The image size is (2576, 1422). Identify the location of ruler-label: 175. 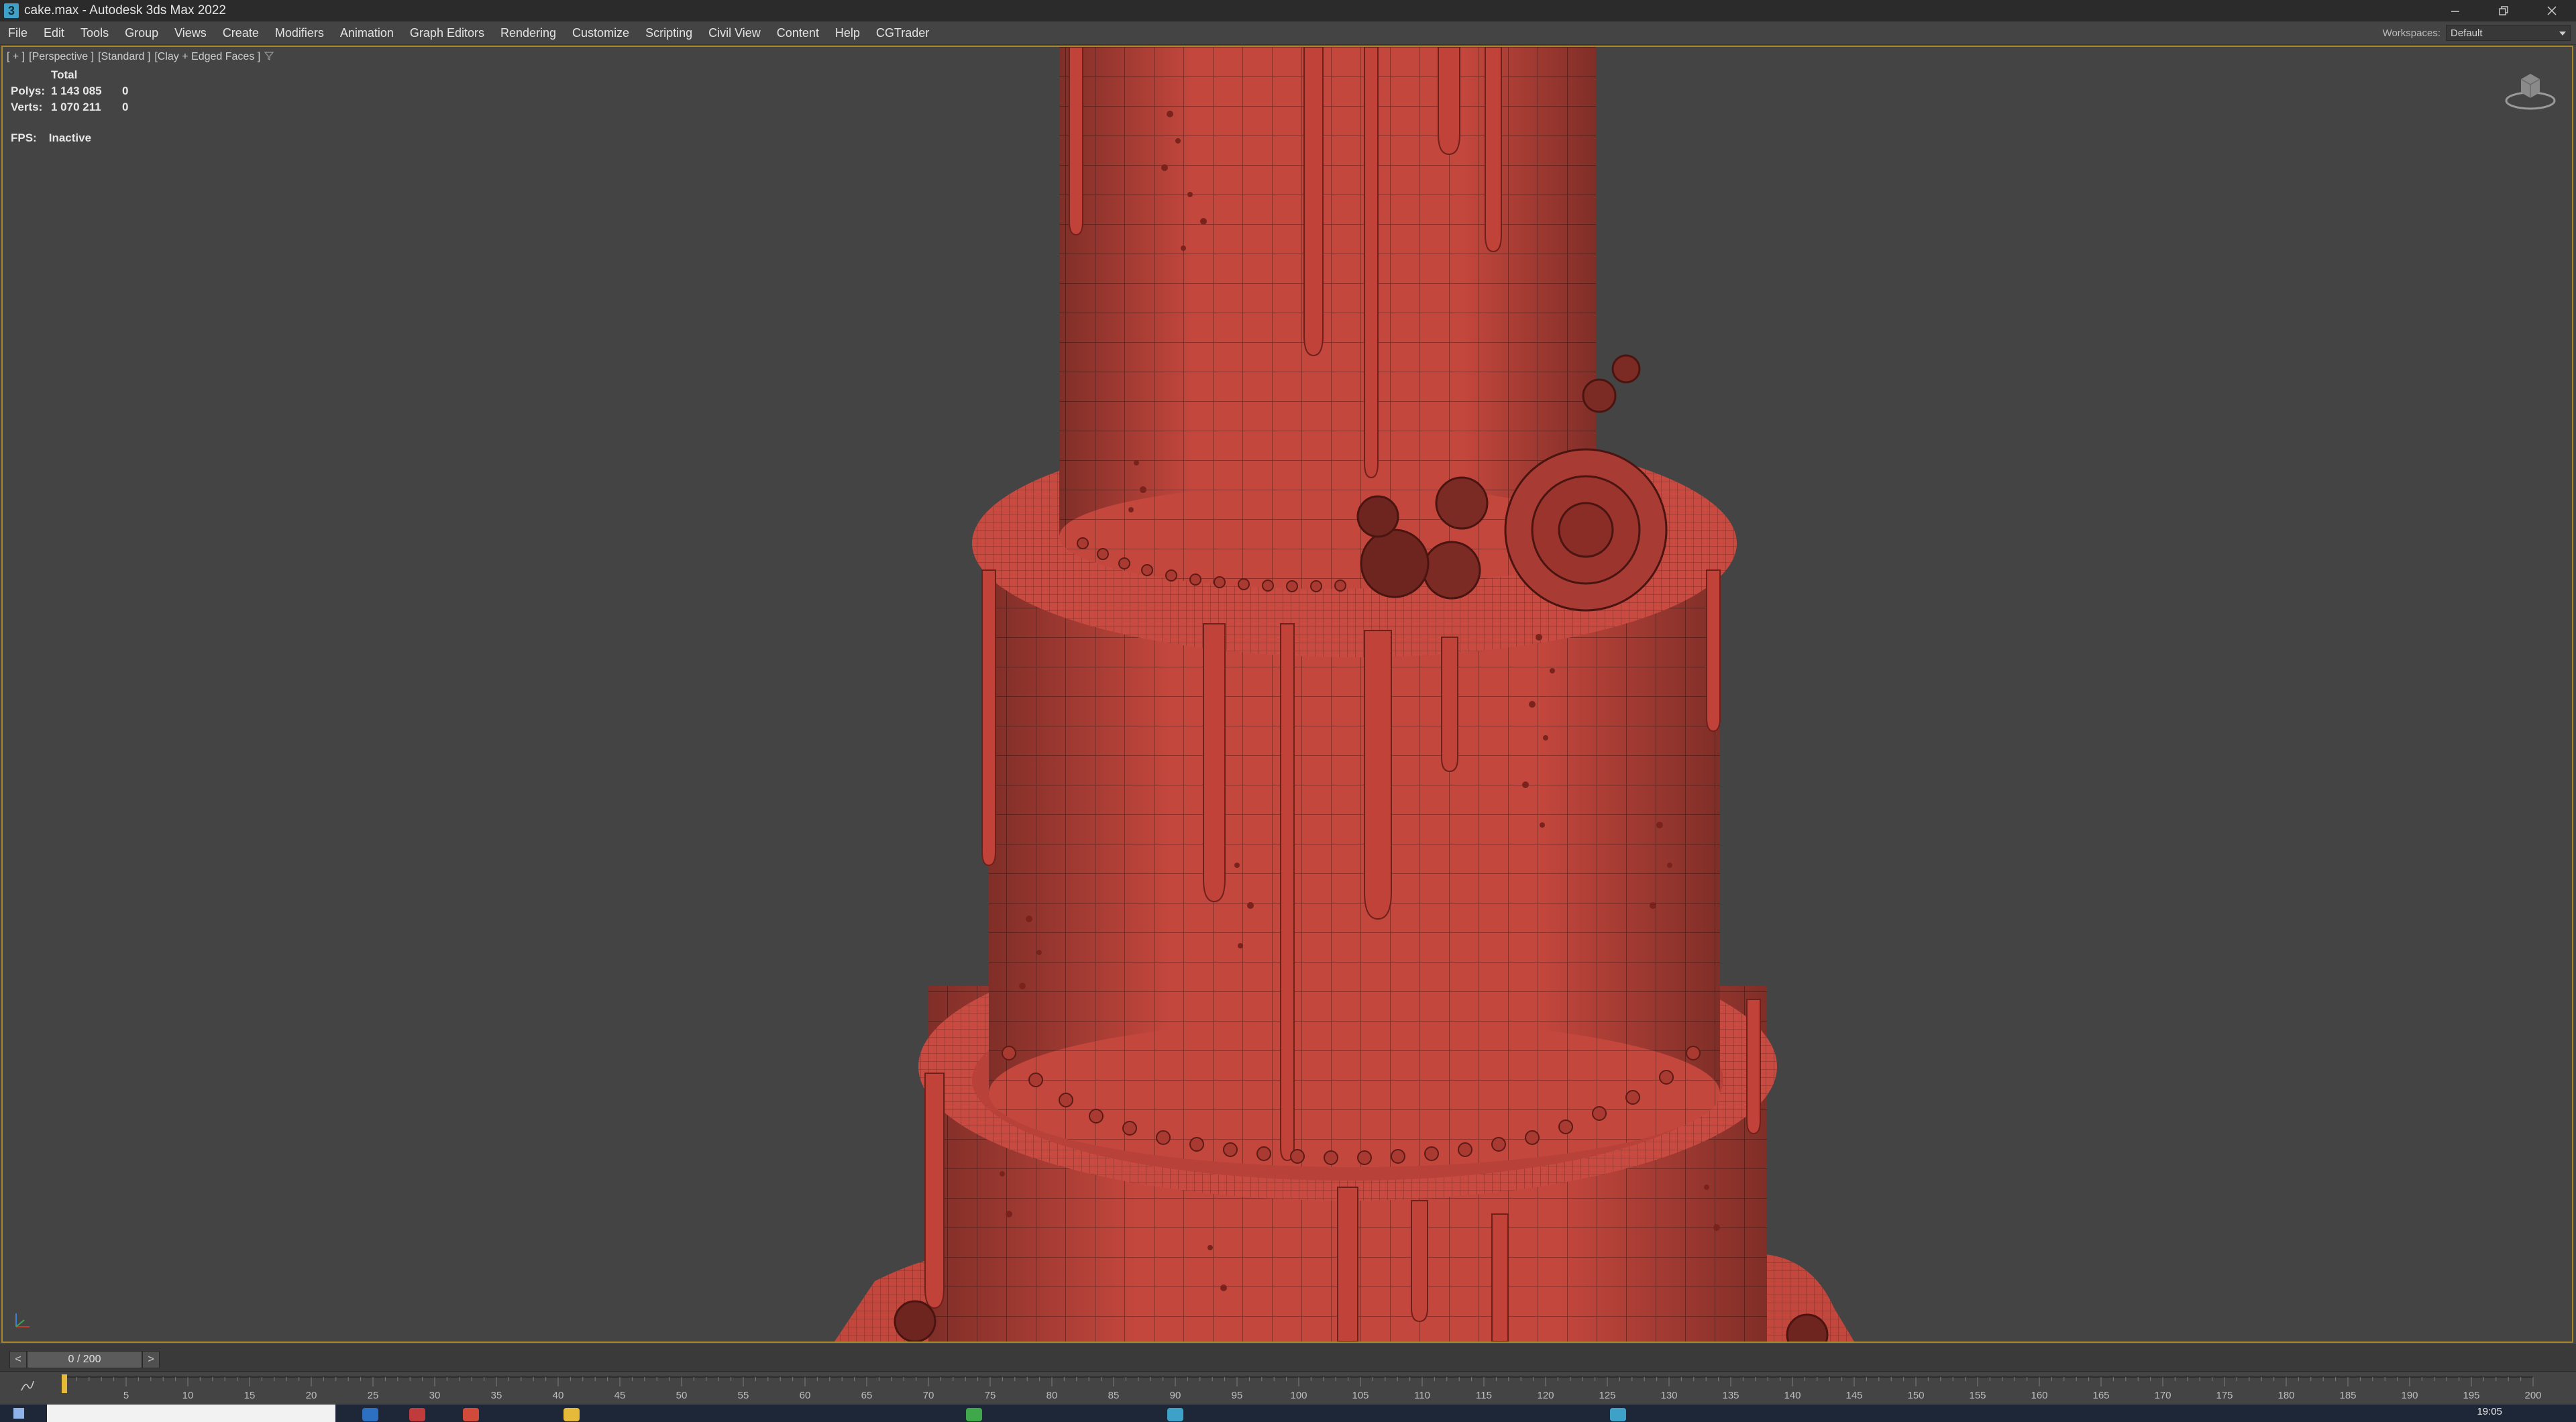
(2224, 1396).